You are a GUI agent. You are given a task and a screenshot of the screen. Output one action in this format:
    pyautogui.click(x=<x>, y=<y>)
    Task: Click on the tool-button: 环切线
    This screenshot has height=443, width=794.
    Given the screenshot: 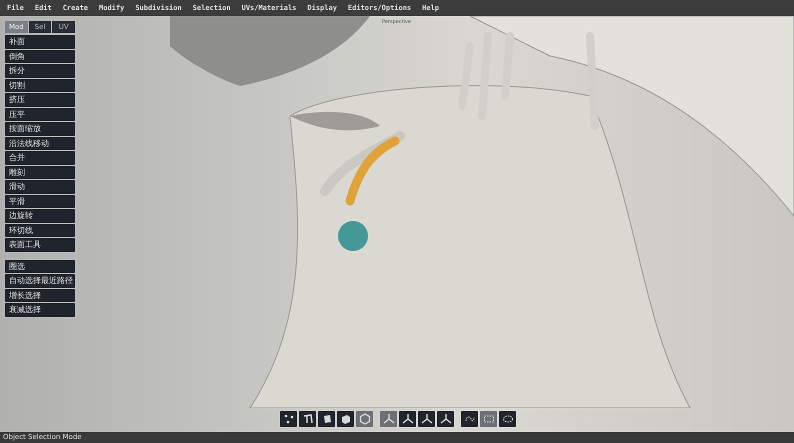 What is the action you would take?
    pyautogui.click(x=40, y=230)
    